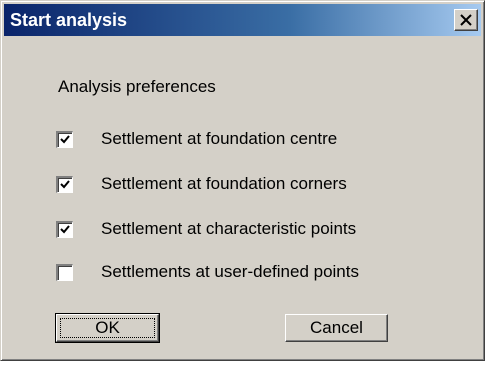  Describe the element at coordinates (224, 183) in the screenshot. I see `option-label-foundation-corners: Settlement at foundation corners` at that location.